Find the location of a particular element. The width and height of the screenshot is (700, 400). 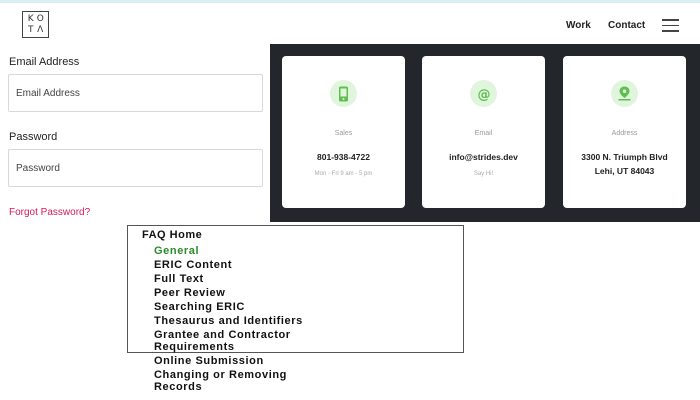

logo-letter: K is located at coordinates (30, 19).